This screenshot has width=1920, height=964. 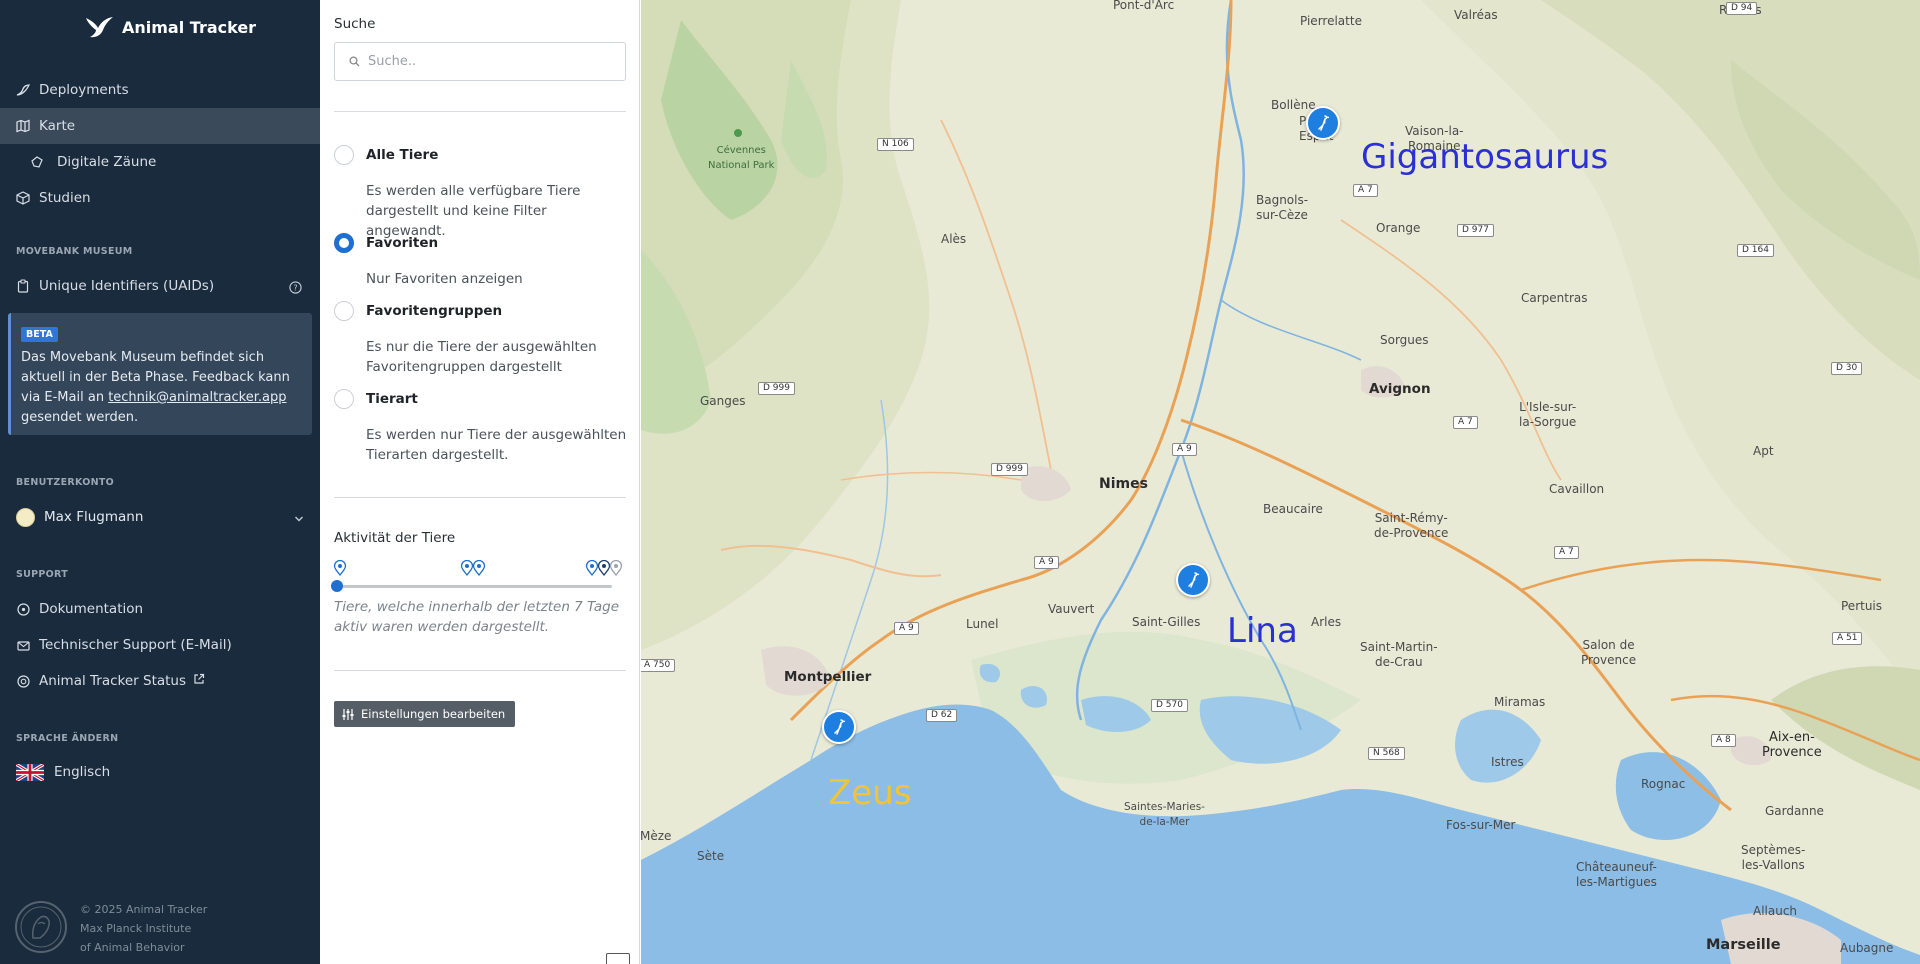 What do you see at coordinates (395, 538) in the screenshot?
I see `activity-title: Aktivität der Tiere` at bounding box center [395, 538].